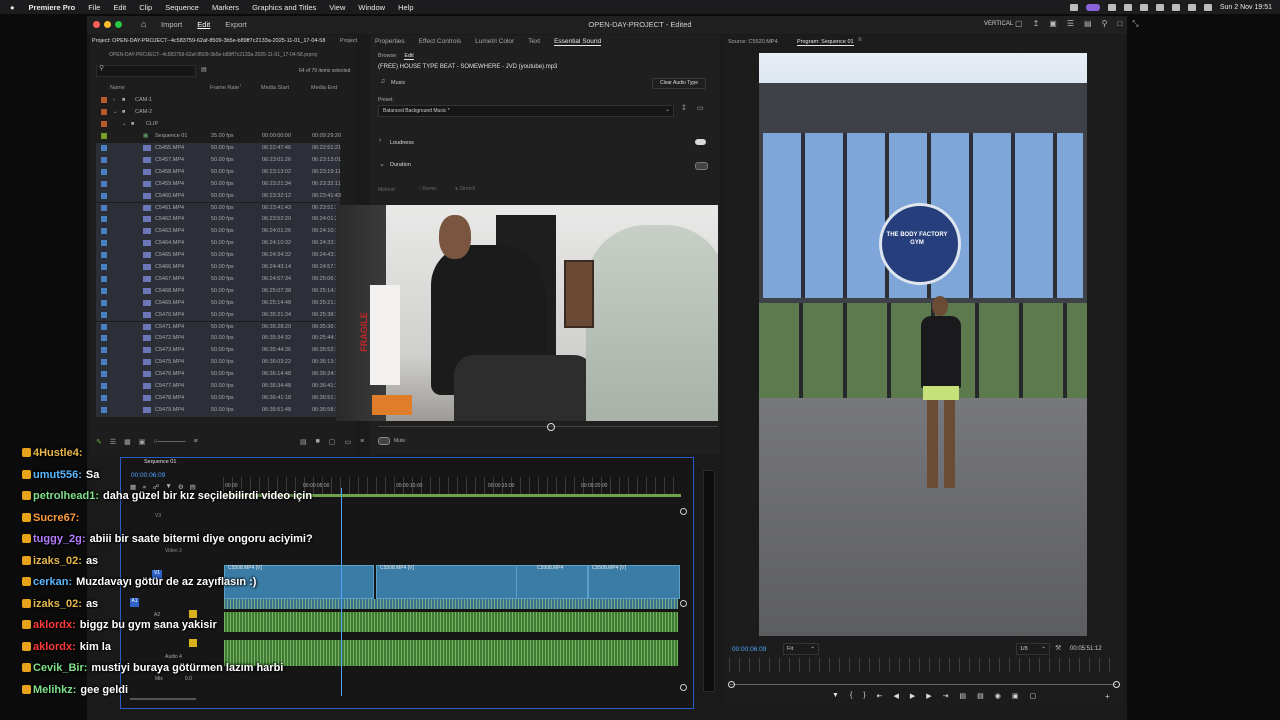 Image resolution: width=1280 pixels, height=720 pixels. Describe the element at coordinates (980, 696) in the screenshot. I see `extract-icon: ▤` at that location.